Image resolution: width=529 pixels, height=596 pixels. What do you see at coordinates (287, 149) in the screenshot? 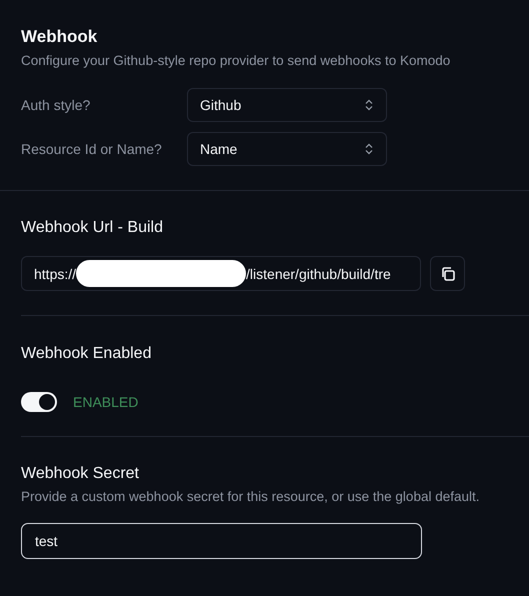
I see `select-dropdown: Name` at bounding box center [287, 149].